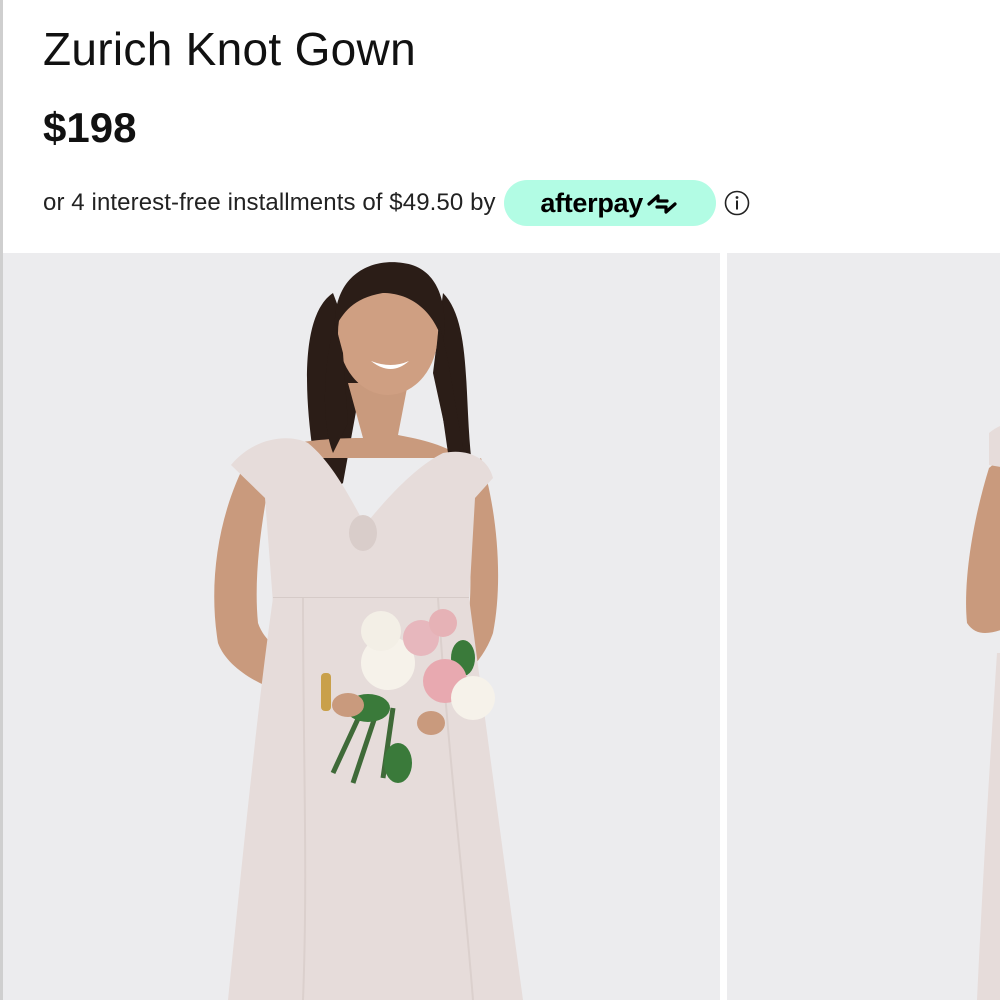 Image resolution: width=1000 pixels, height=1000 pixels. I want to click on product-title: Zurich Knot Gown, so click(229, 49).